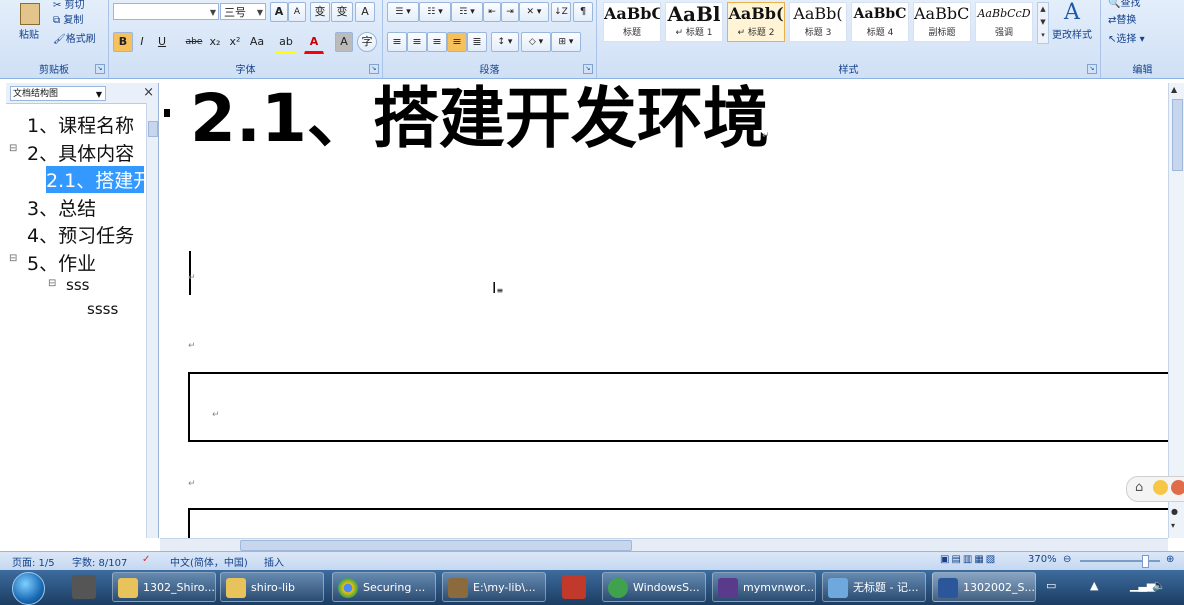 The height and width of the screenshot is (605, 1184). I want to click on nav-item-ssss: ssss, so click(102, 309).